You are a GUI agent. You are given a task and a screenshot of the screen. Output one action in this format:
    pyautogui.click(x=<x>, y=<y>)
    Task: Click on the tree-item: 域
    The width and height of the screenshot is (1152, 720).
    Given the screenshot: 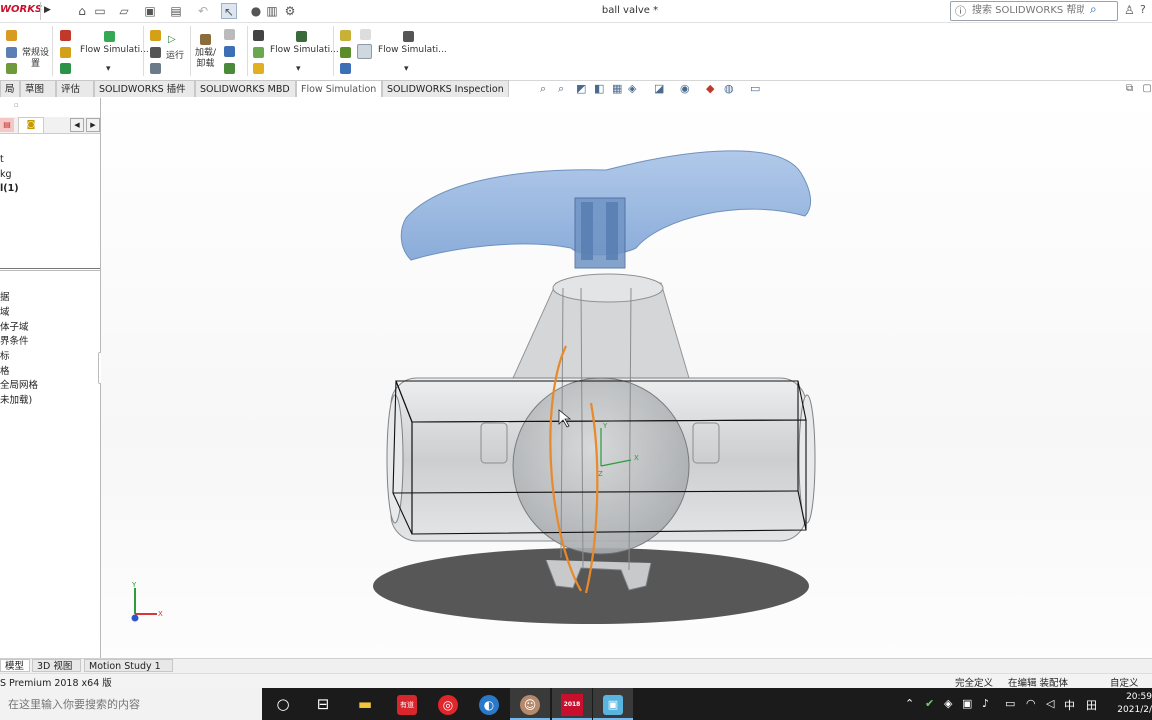 What is the action you would take?
    pyautogui.click(x=5, y=311)
    